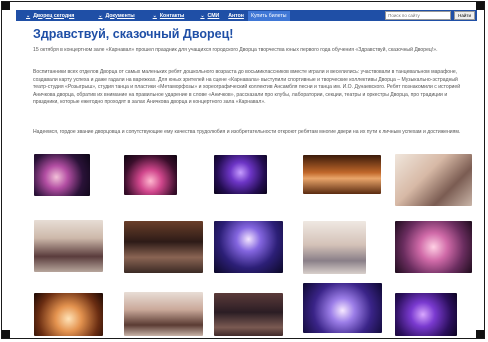 This screenshot has width=488, height=342. What do you see at coordinates (120, 15) in the screenshot?
I see `nav-item-label: Документы` at bounding box center [120, 15].